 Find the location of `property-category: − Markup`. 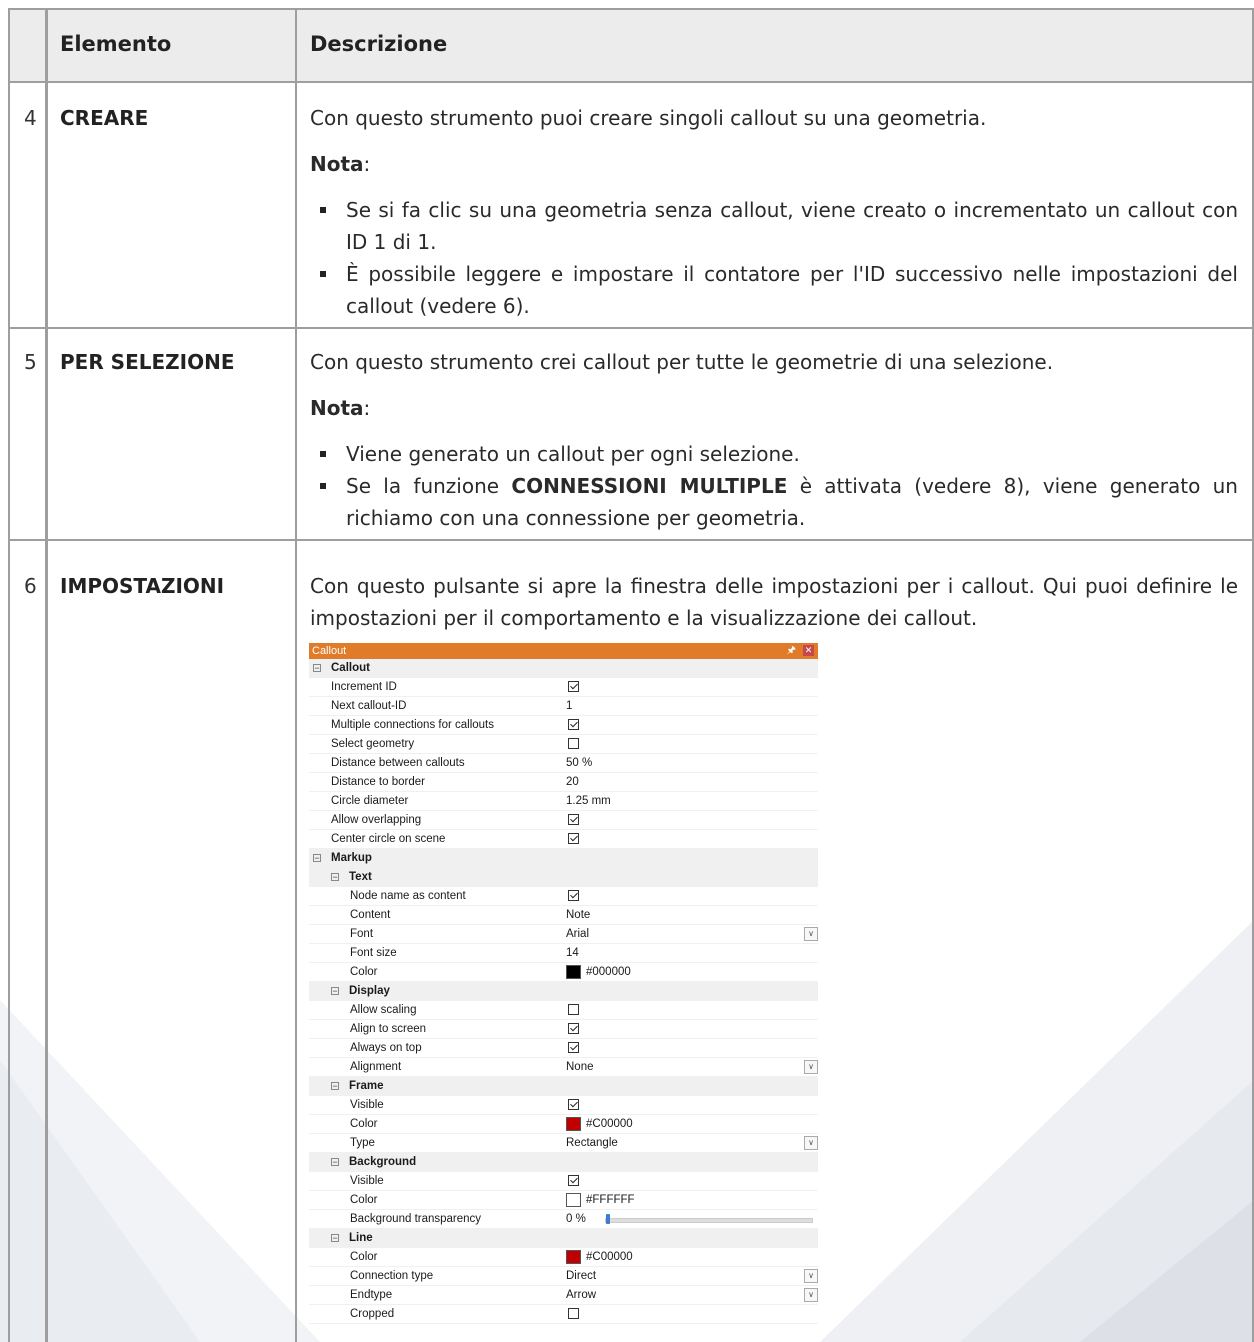

property-category: − Markup is located at coordinates (563, 858).